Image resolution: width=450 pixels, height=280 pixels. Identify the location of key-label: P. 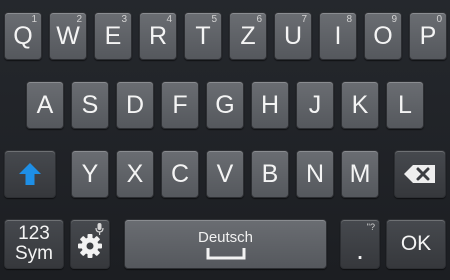
(428, 35).